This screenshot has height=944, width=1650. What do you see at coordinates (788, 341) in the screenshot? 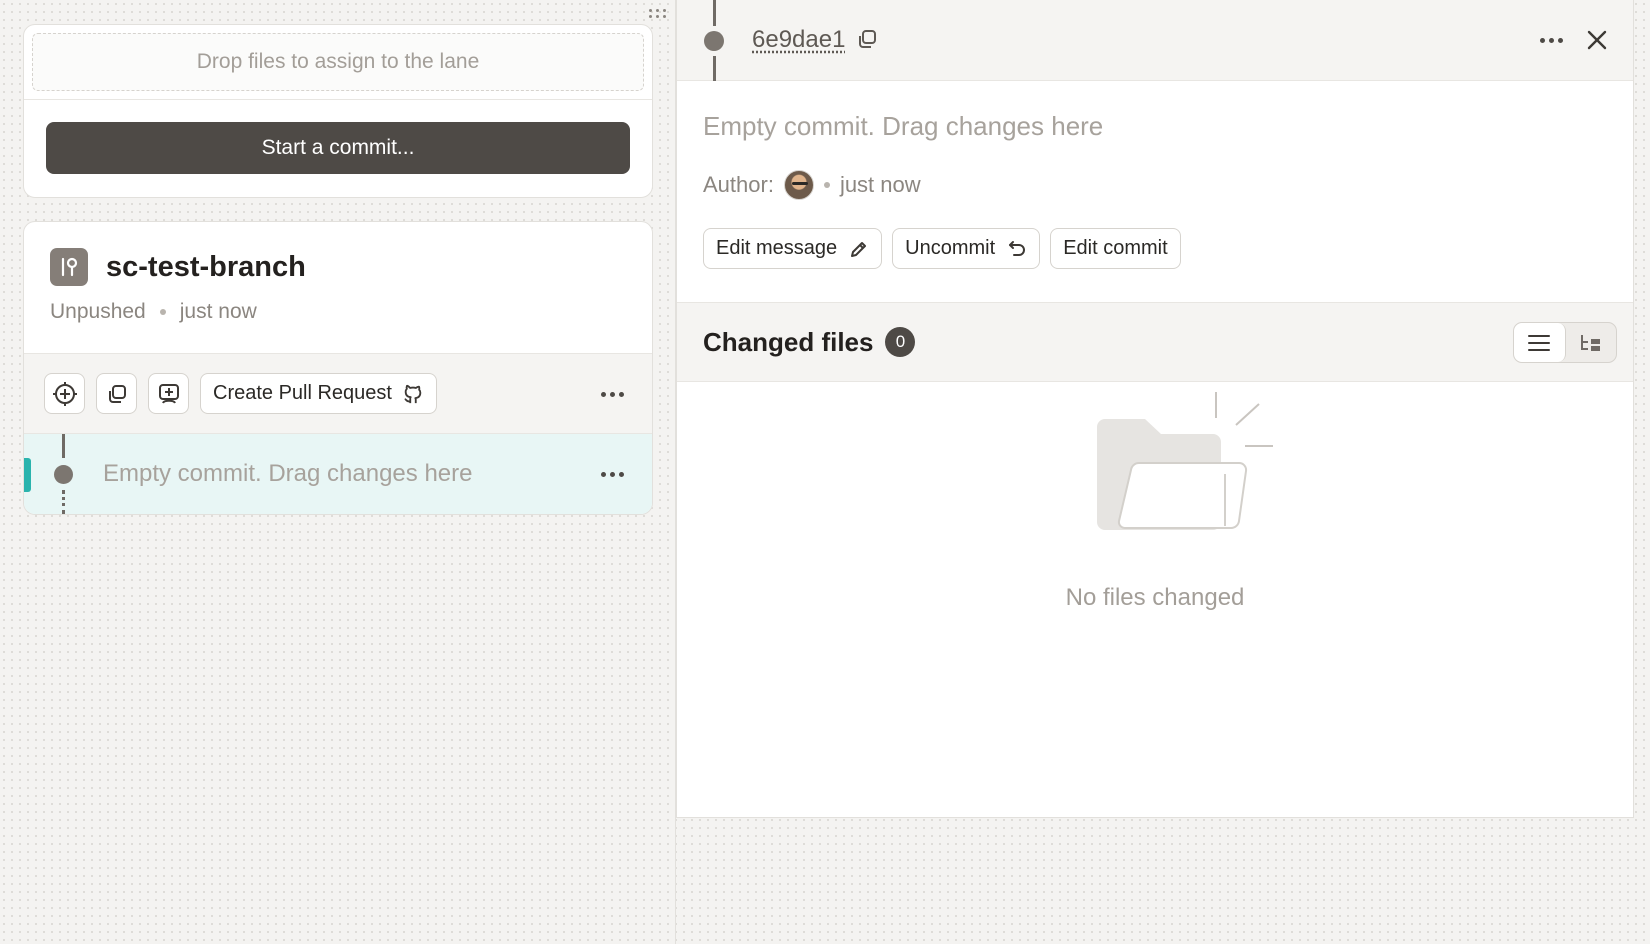
I see `changed-files-title: Changed files` at bounding box center [788, 341].